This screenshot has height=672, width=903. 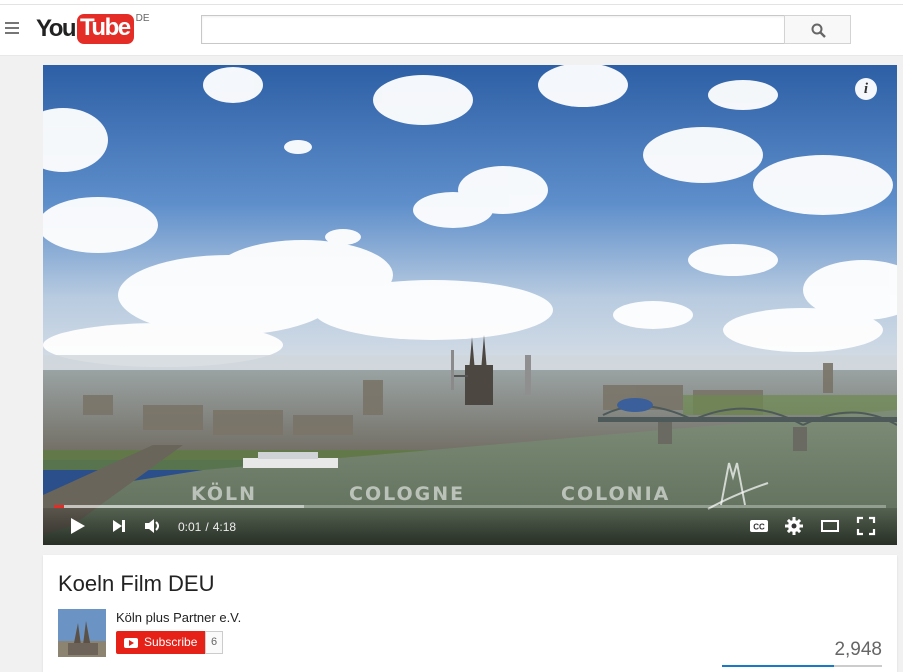 What do you see at coordinates (778, 666) in the screenshot?
I see `like-ratio-fill` at bounding box center [778, 666].